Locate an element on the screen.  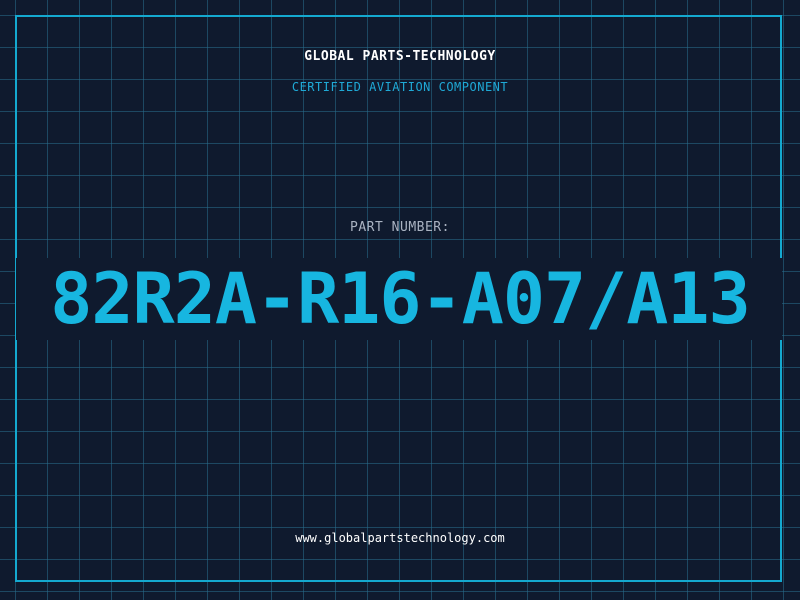
certification-tagline: CERTIFIED AVIATION COMPONENT is located at coordinates (400, 87).